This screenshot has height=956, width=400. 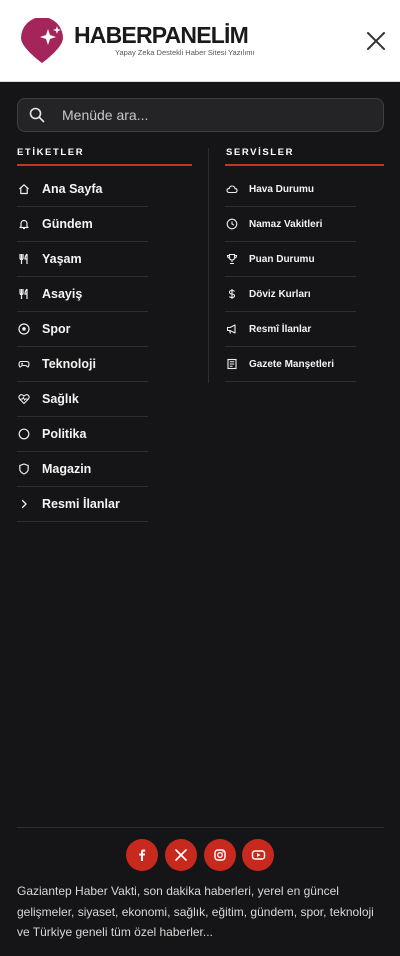 I want to click on cloud-icon, so click(x=232, y=189).